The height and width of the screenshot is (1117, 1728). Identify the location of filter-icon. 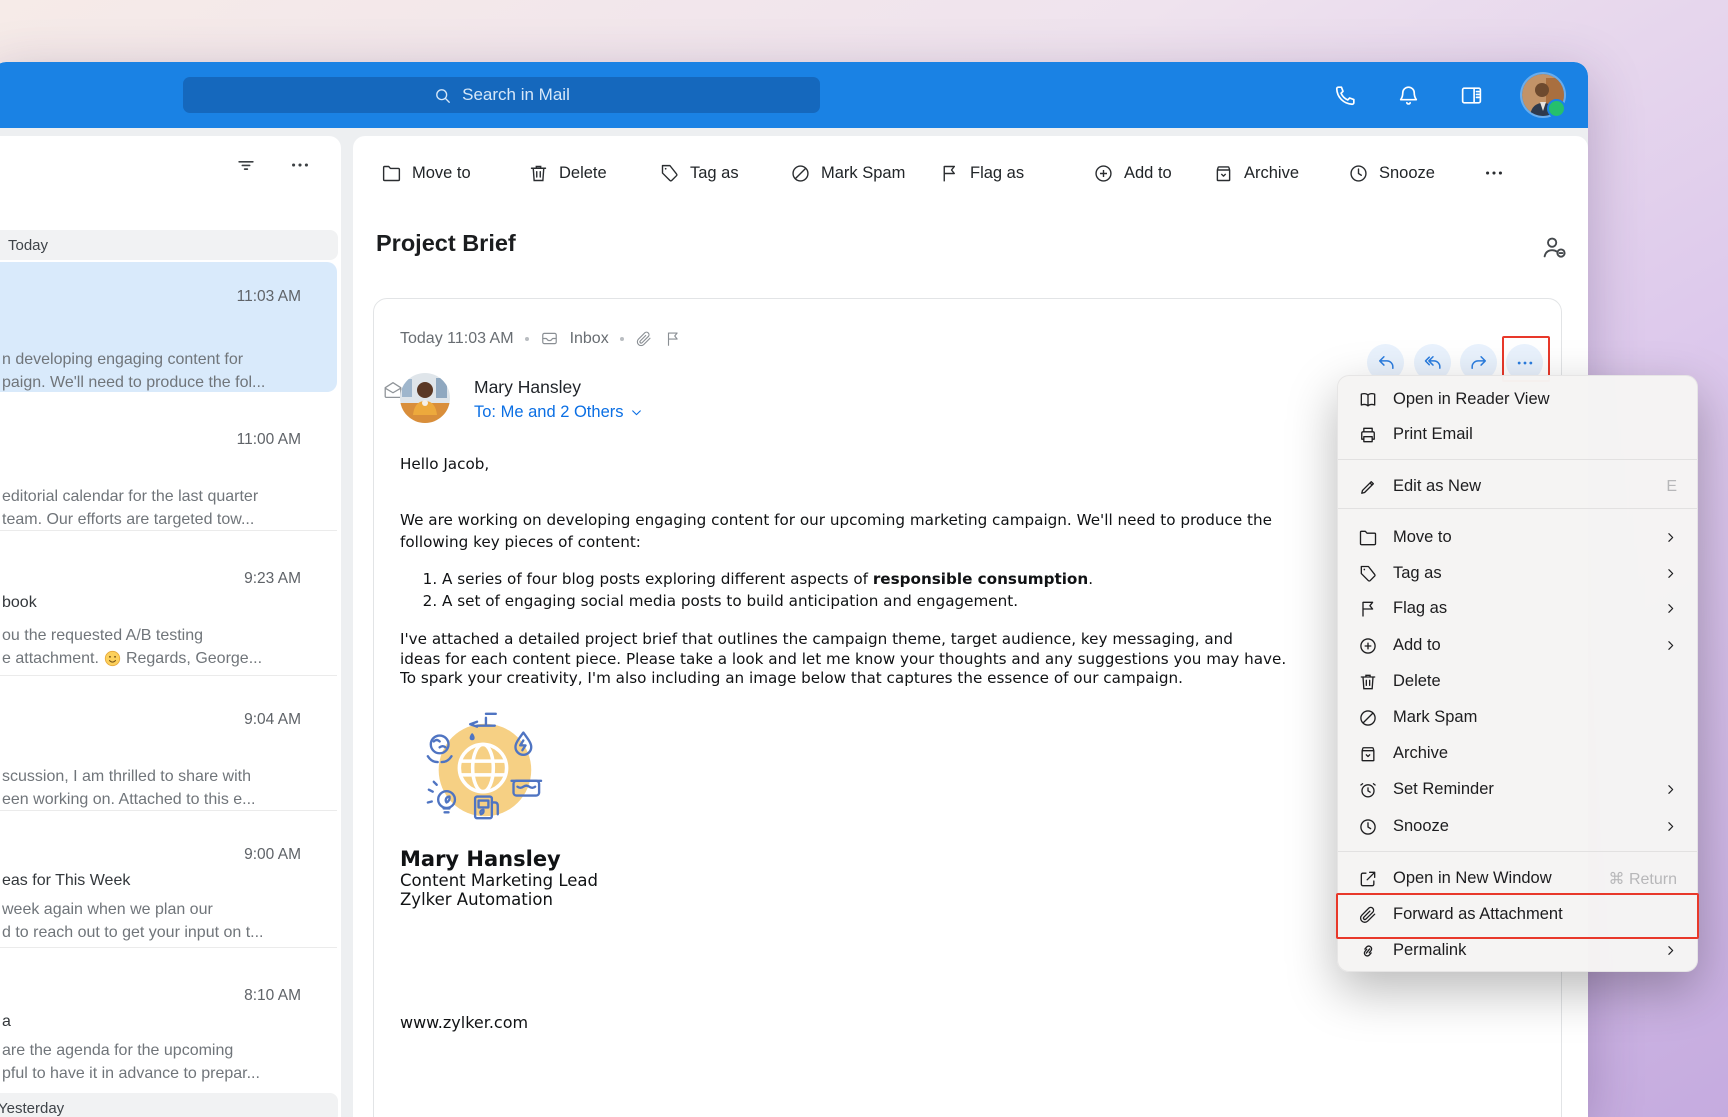
(246, 165).